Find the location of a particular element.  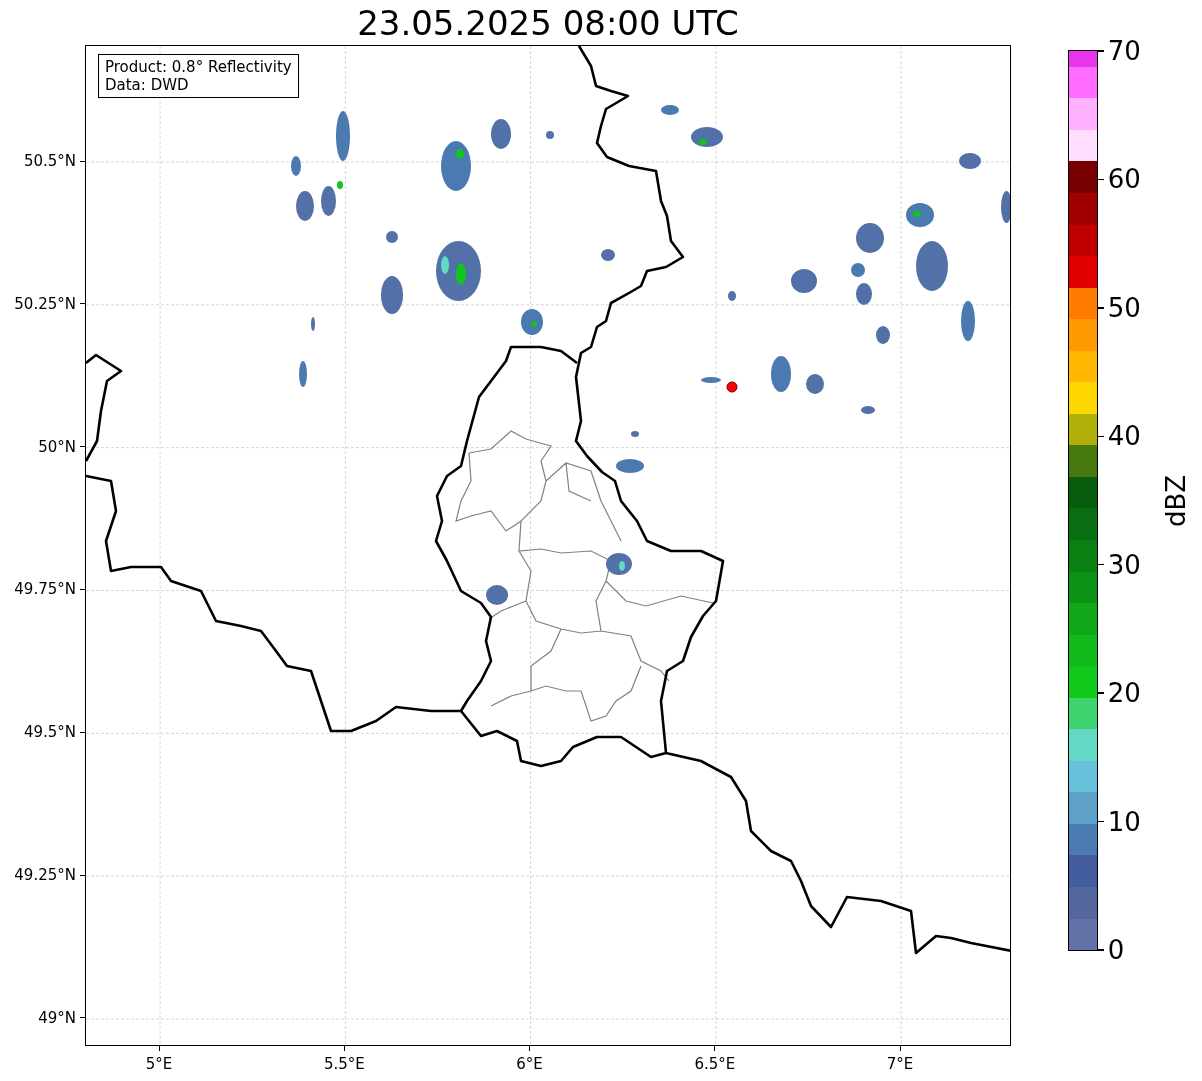

colorbar-label: dBZ is located at coordinates (1175, 500).